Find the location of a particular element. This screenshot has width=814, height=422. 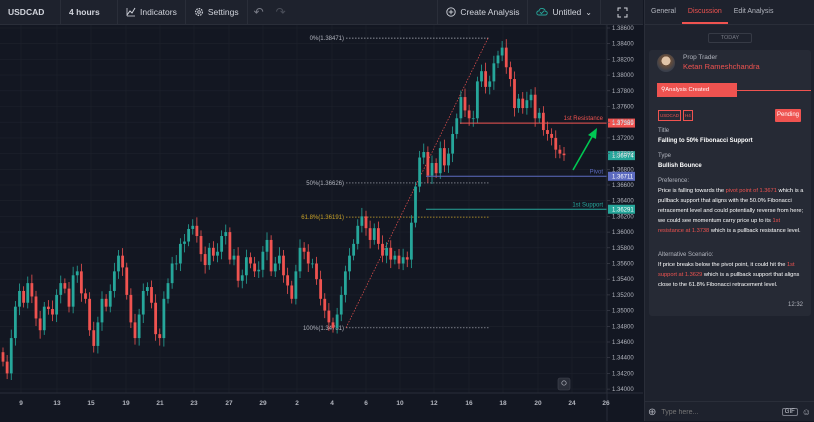

symbol-search: USDCAD is located at coordinates (30, 12).